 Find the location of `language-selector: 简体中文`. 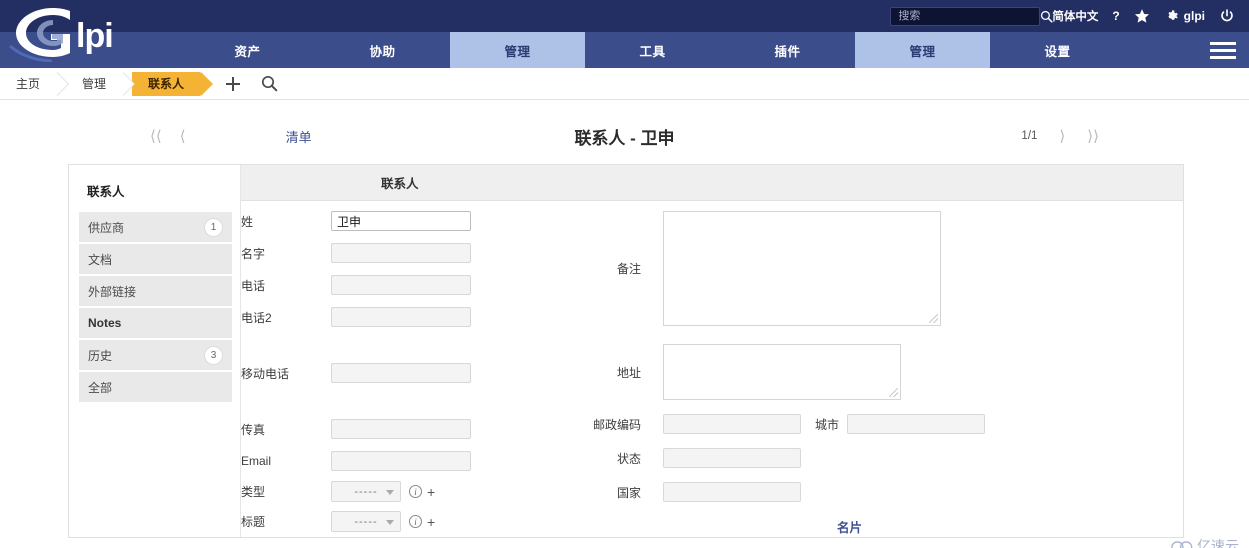

language-selector: 简体中文 is located at coordinates (1075, 16).